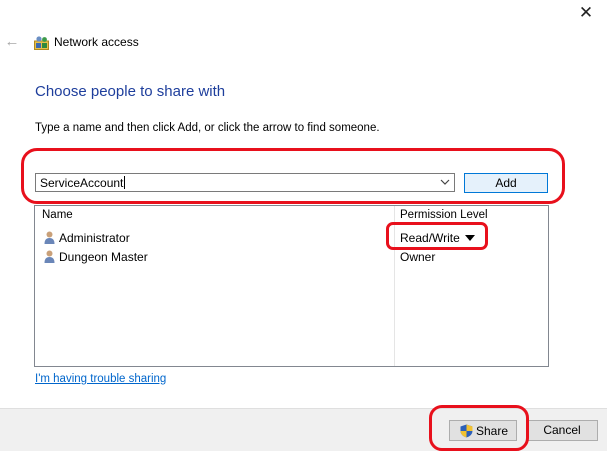 The width and height of the screenshot is (607, 451). What do you see at coordinates (466, 431) in the screenshot?
I see `uac-shield-icon` at bounding box center [466, 431].